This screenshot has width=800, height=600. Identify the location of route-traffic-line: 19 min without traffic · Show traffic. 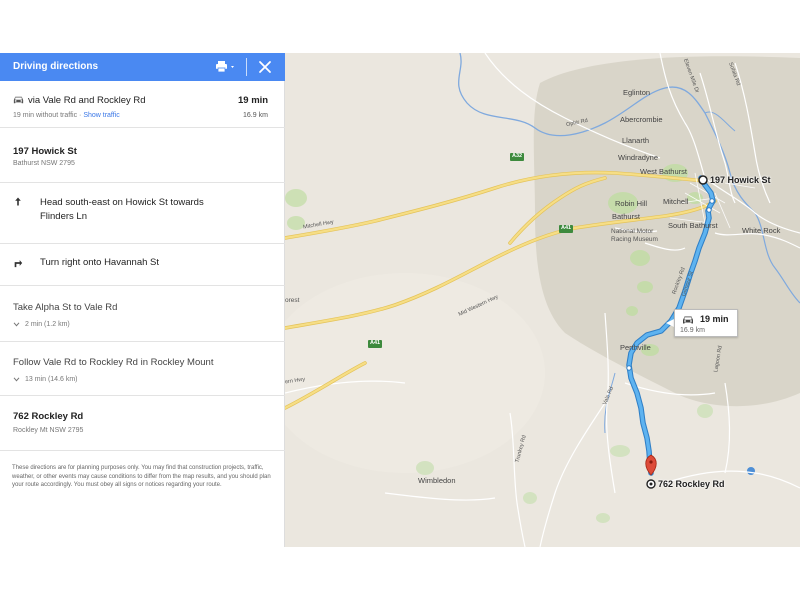
(66, 115).